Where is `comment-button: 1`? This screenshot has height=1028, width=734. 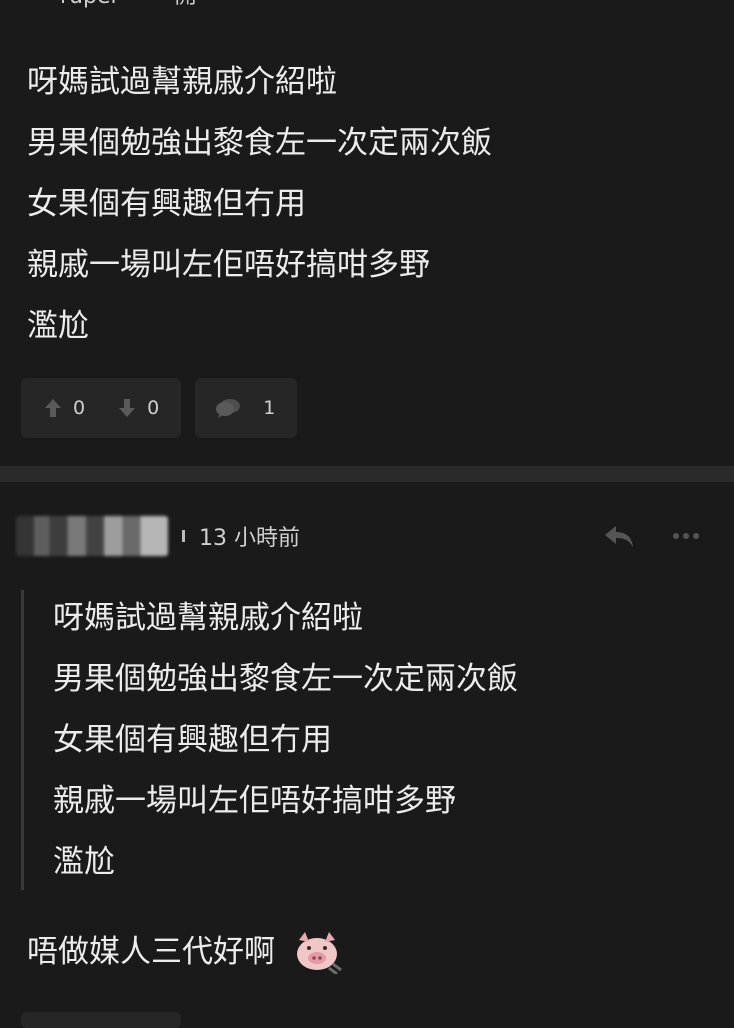
comment-button: 1 is located at coordinates (246, 408).